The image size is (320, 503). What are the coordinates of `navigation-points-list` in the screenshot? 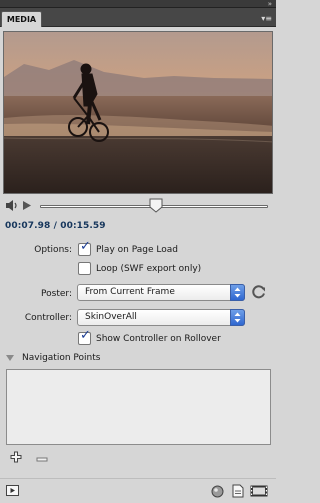 It's located at (138, 407).